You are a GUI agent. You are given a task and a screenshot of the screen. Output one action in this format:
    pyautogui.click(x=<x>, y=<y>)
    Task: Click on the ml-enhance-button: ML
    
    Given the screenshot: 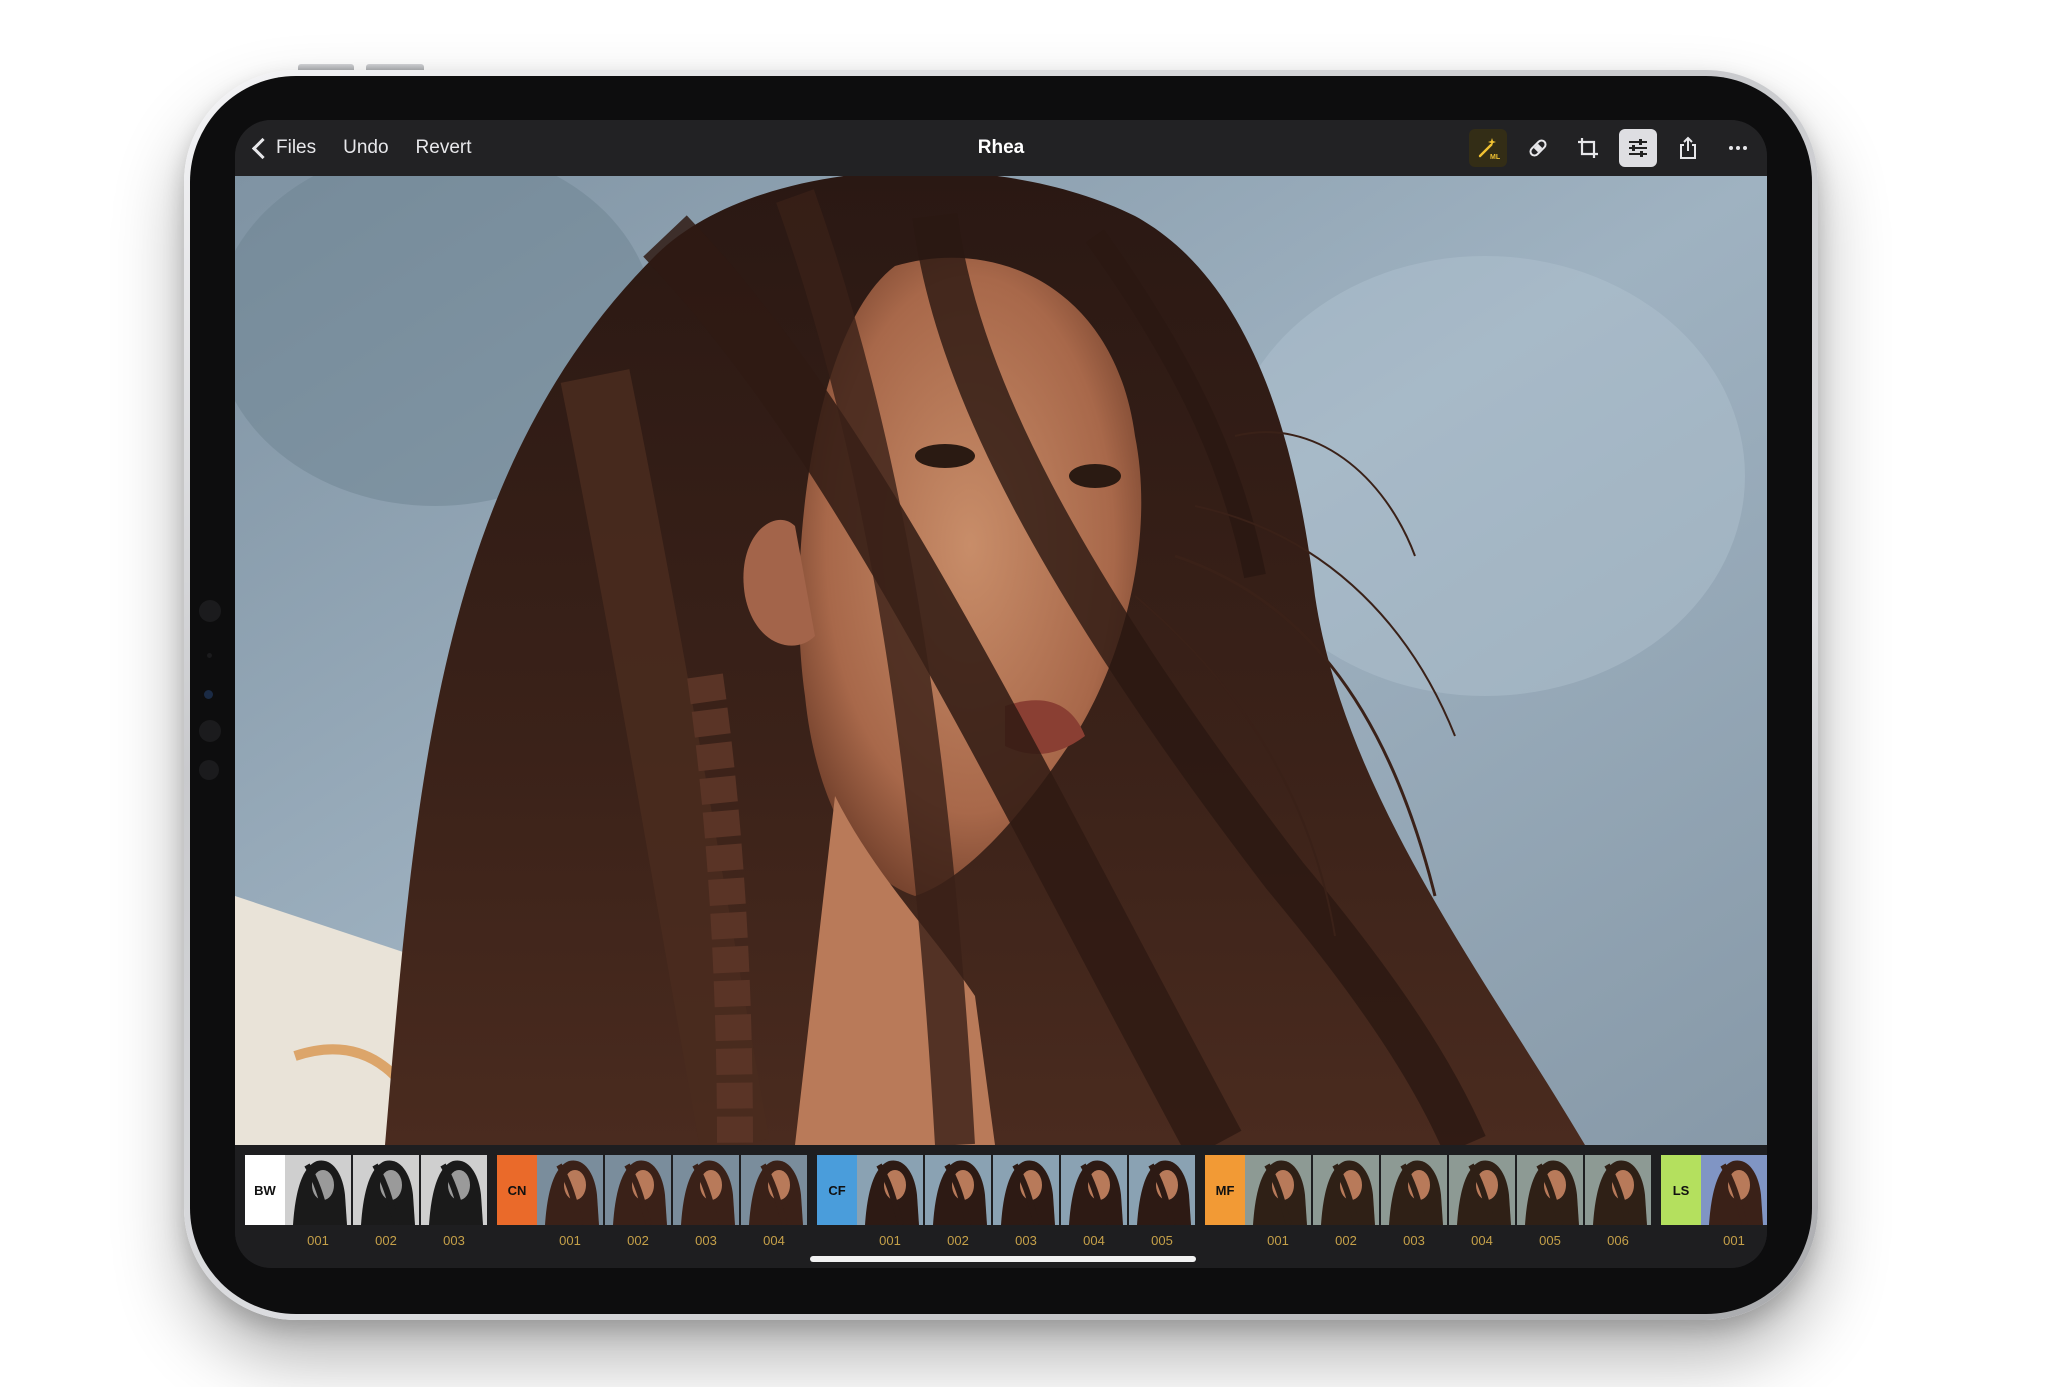 What is the action you would take?
    pyautogui.click(x=1488, y=148)
    